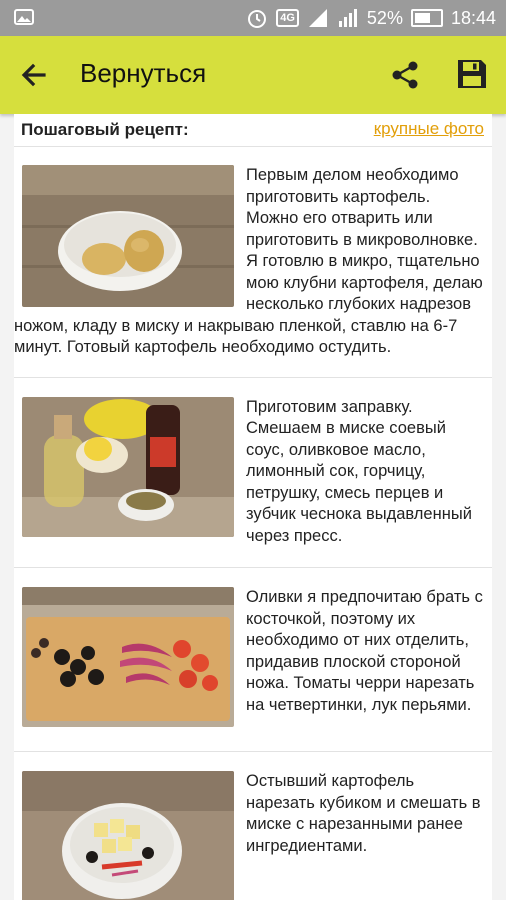  I want to click on step-photo-potatoes, so click(128, 236).